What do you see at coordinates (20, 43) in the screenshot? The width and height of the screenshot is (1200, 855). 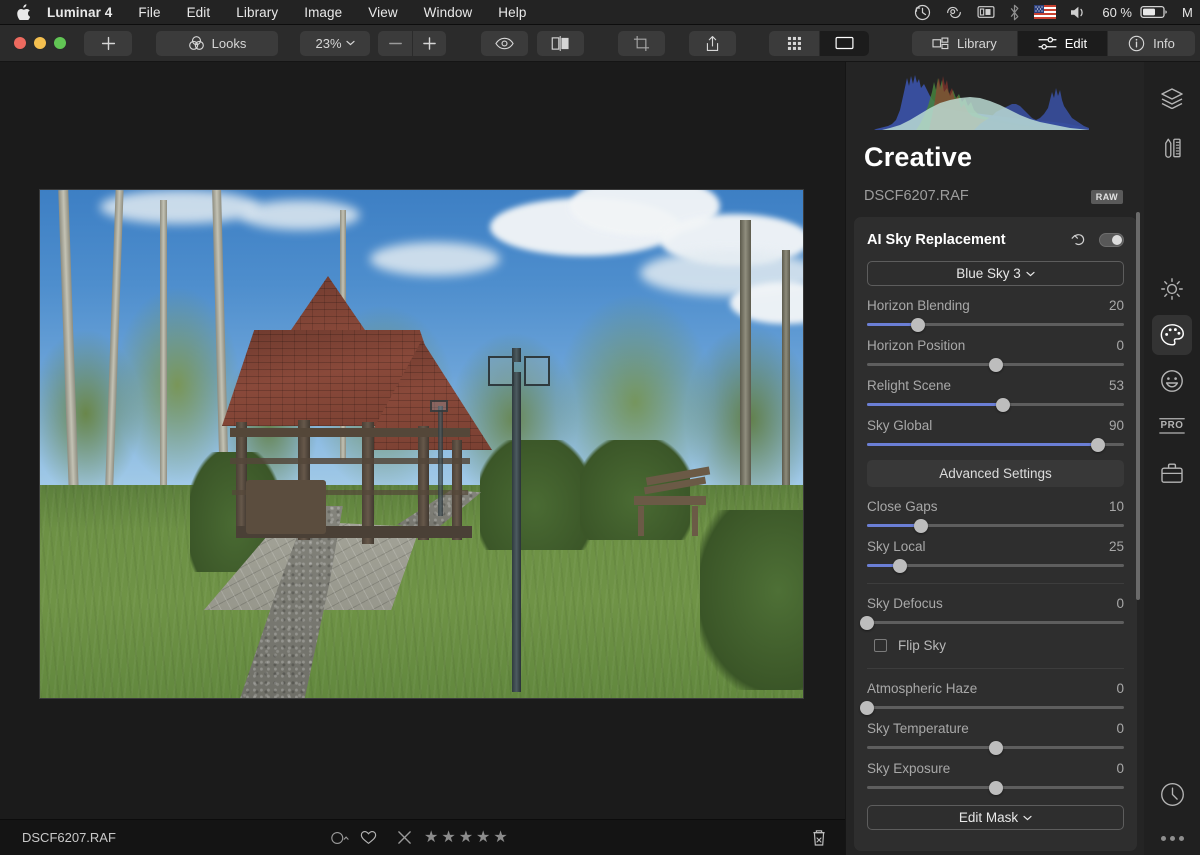 I see `close-button` at bounding box center [20, 43].